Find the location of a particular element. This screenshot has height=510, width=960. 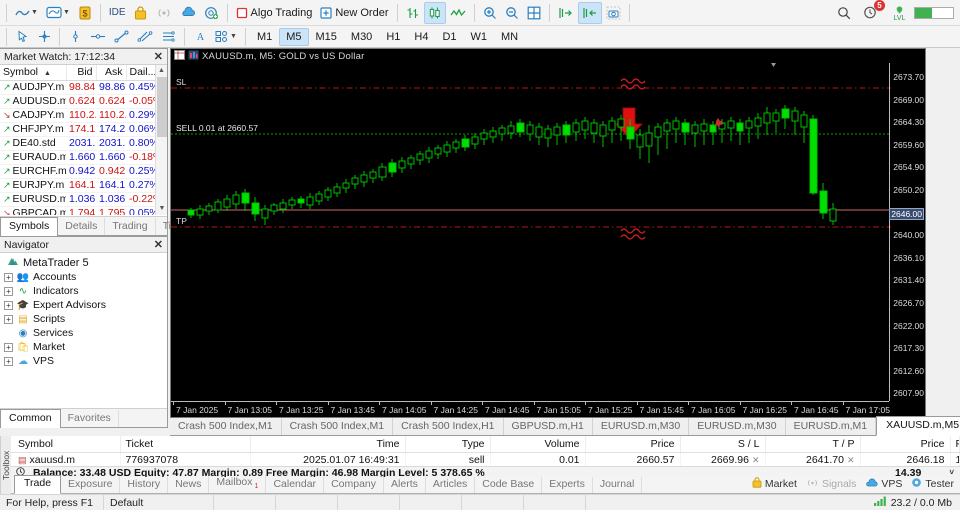

column-type: Type is located at coordinates (448, 444).